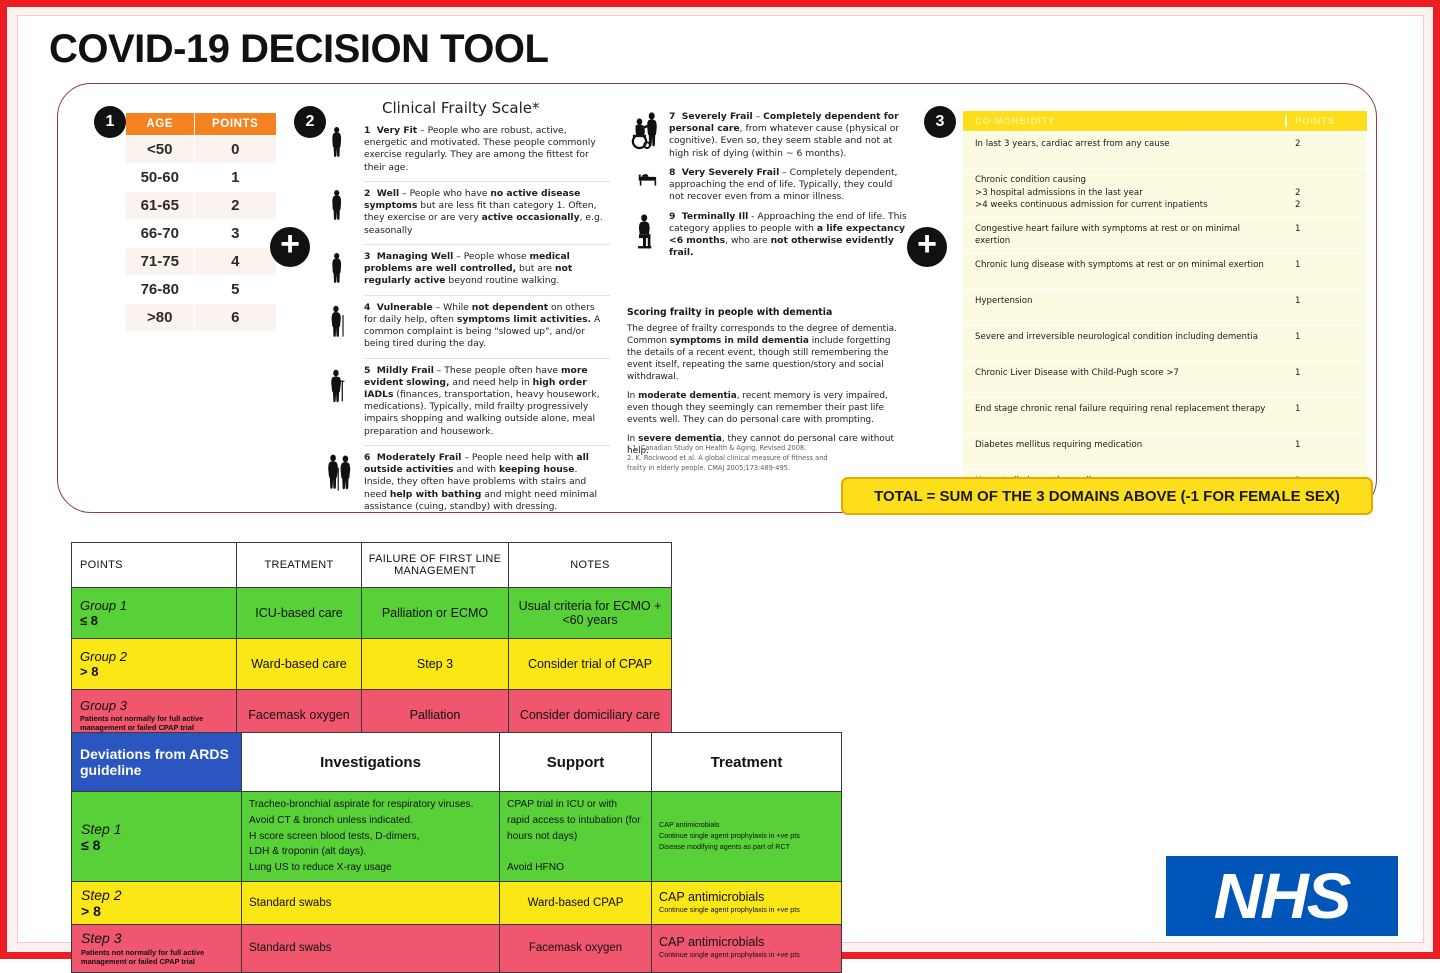  Describe the element at coordinates (101, 828) in the screenshot. I see `step-label: Step 1` at that location.